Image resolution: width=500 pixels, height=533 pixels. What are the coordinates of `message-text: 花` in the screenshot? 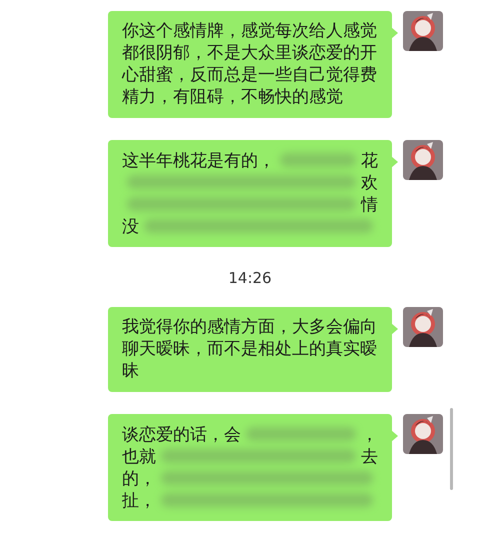 It's located at (369, 161).